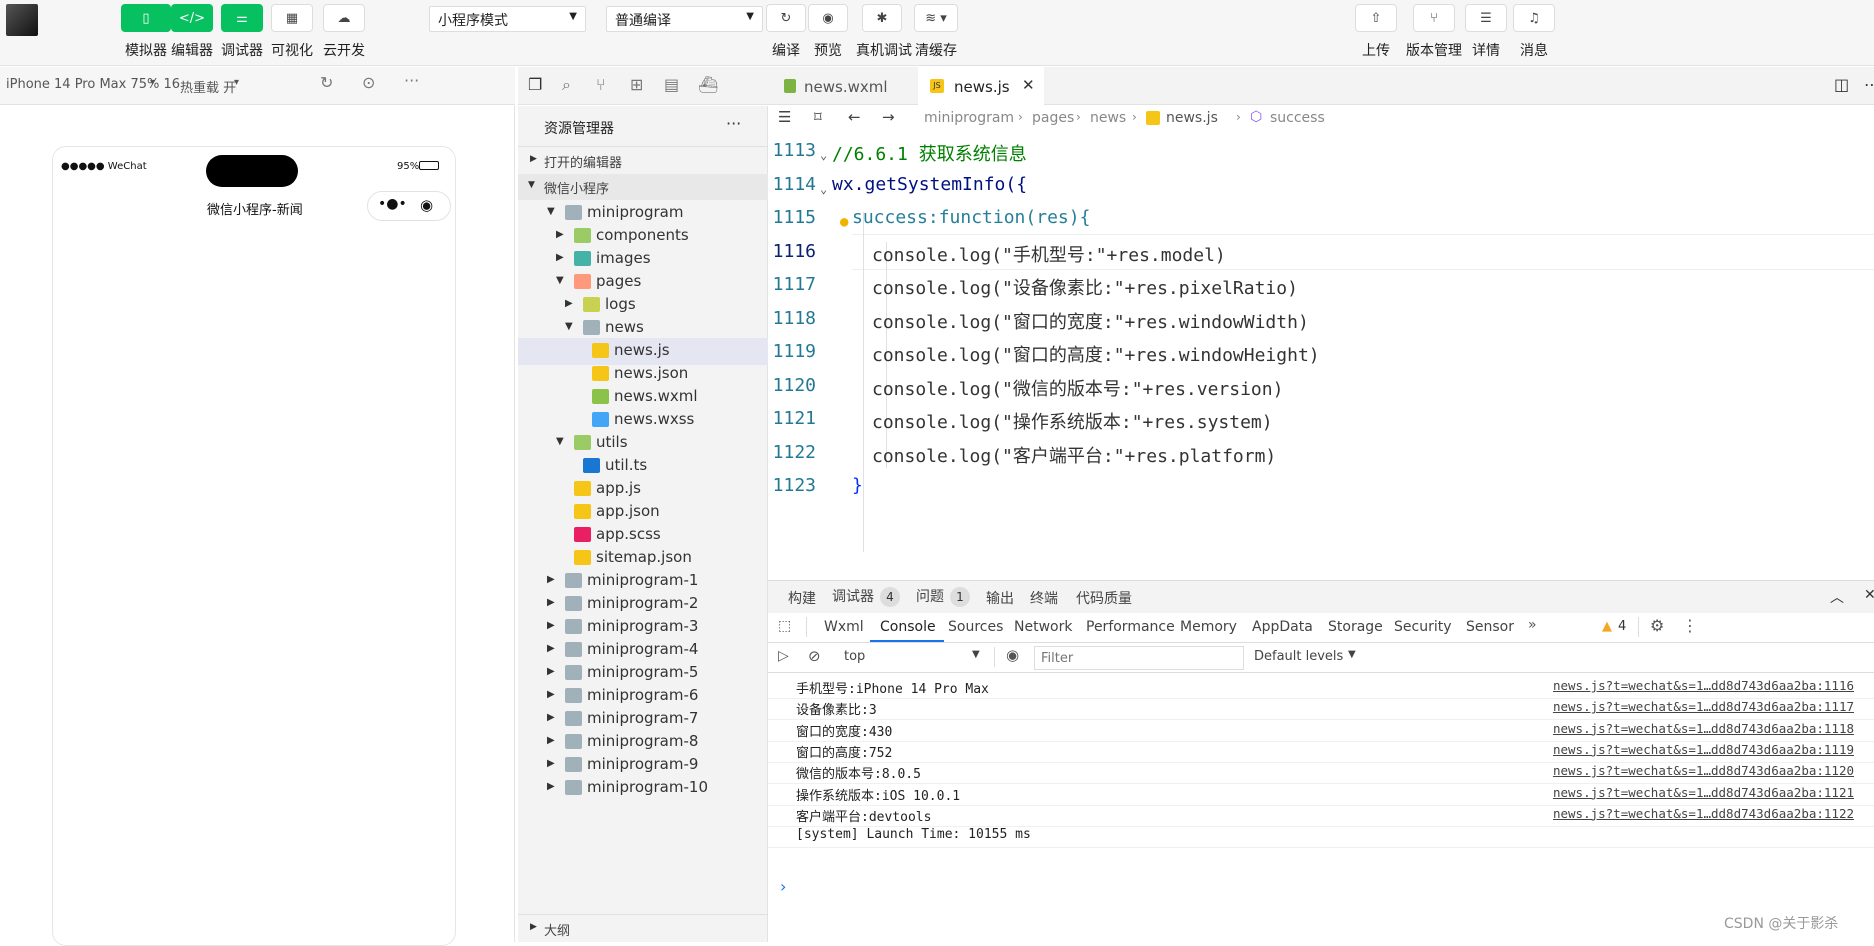 Image resolution: width=1874 pixels, height=946 pixels. Describe the element at coordinates (1703, 813) in the screenshot. I see `console-source-link: news.js?t=wechat&s=1…dd8d743d6aa2ba:1122` at that location.